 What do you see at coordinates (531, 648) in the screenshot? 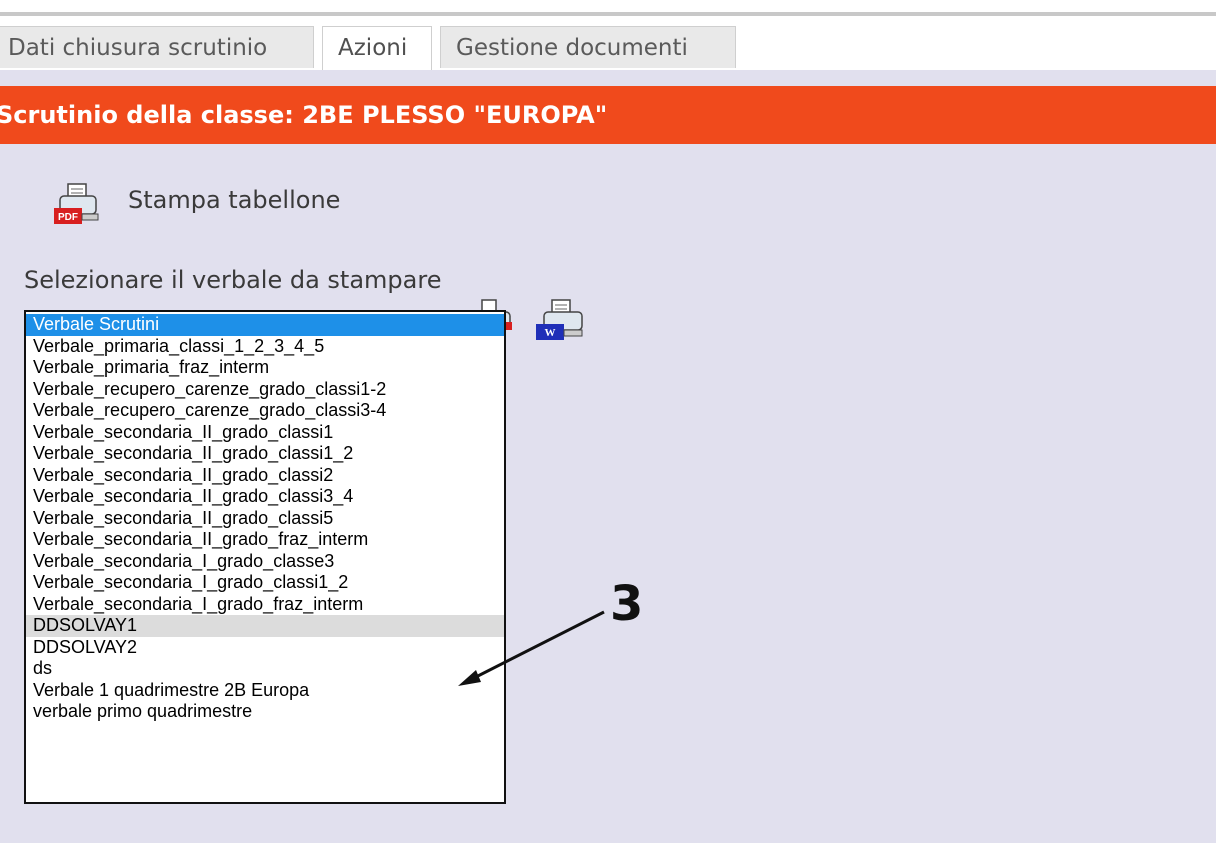
I see `annotation-arrow` at bounding box center [531, 648].